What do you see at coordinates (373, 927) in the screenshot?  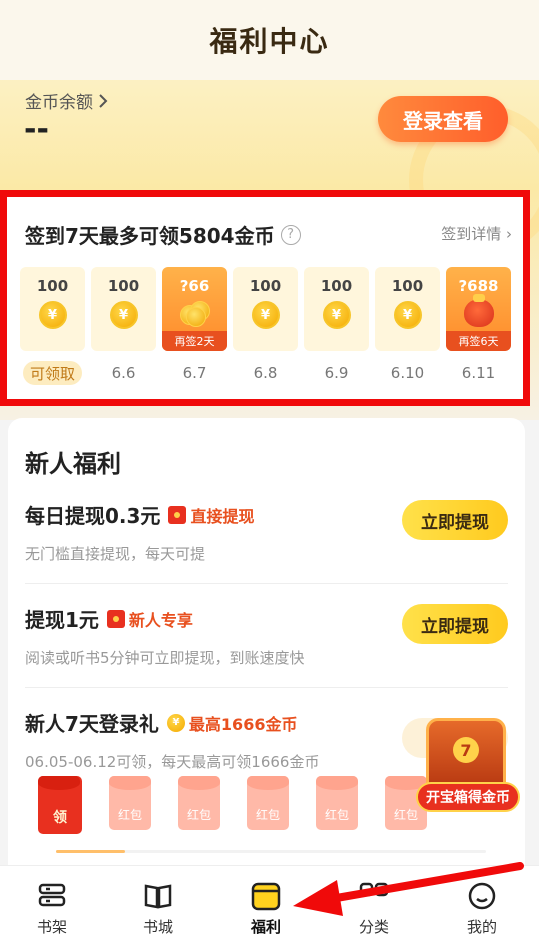 I see `tab-label: 分类` at bounding box center [373, 927].